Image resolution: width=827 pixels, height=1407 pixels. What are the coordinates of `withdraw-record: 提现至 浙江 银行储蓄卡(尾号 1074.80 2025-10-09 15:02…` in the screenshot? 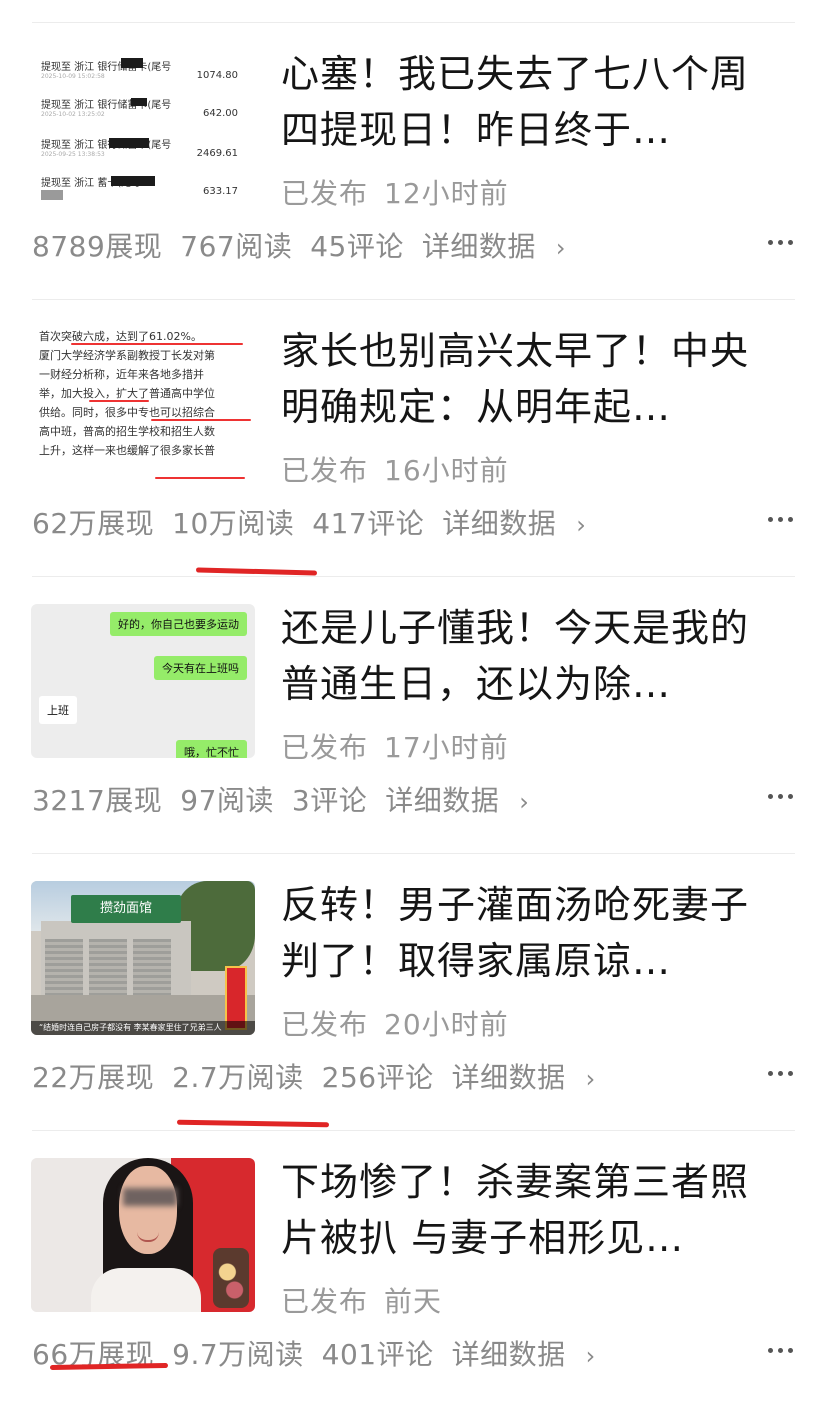 It's located at (139, 71).